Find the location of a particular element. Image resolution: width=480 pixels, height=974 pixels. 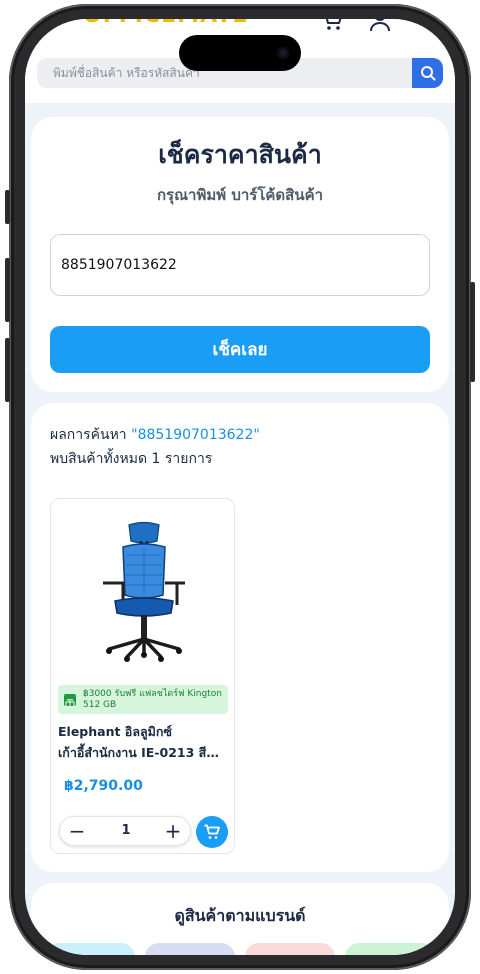

product-brand: Elephant อิลลูมิกซ์ is located at coordinates (115, 731).